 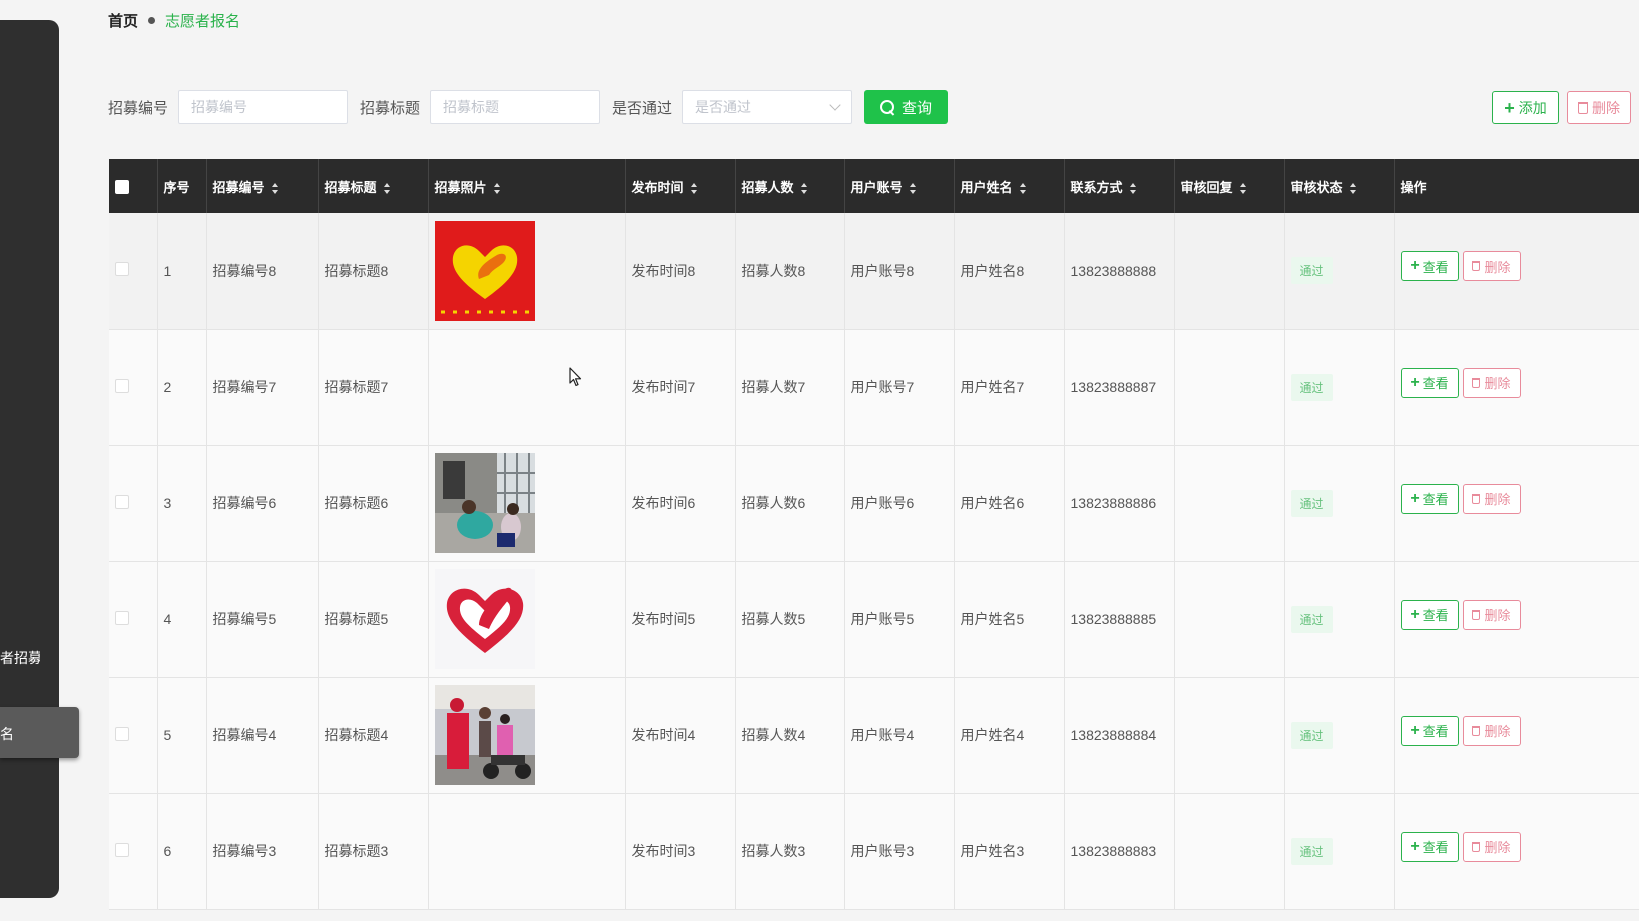 What do you see at coordinates (122, 186) in the screenshot?
I see `select-all-checkbox` at bounding box center [122, 186].